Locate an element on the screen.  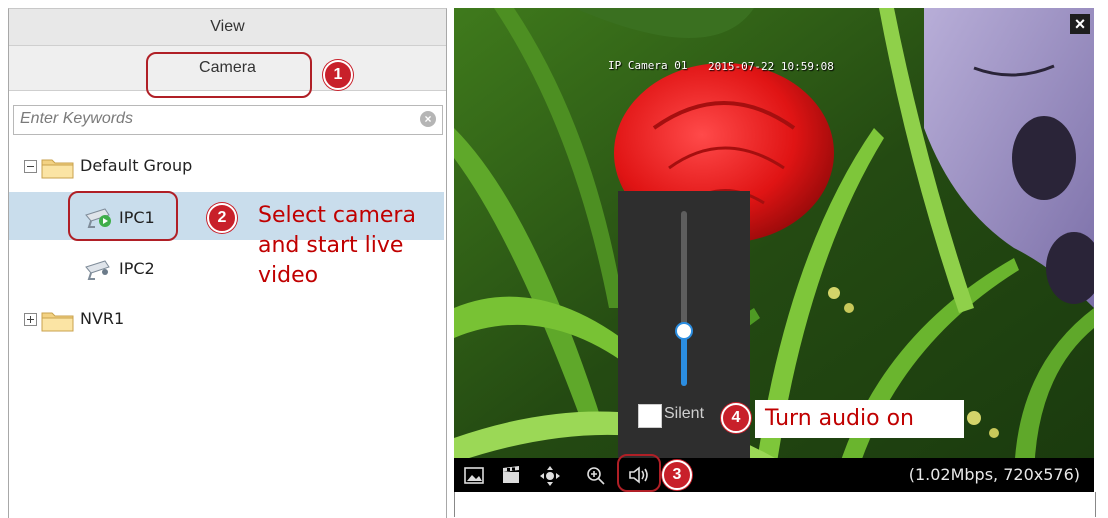
step4-box: Turn audio on is located at coordinates (859, 419).